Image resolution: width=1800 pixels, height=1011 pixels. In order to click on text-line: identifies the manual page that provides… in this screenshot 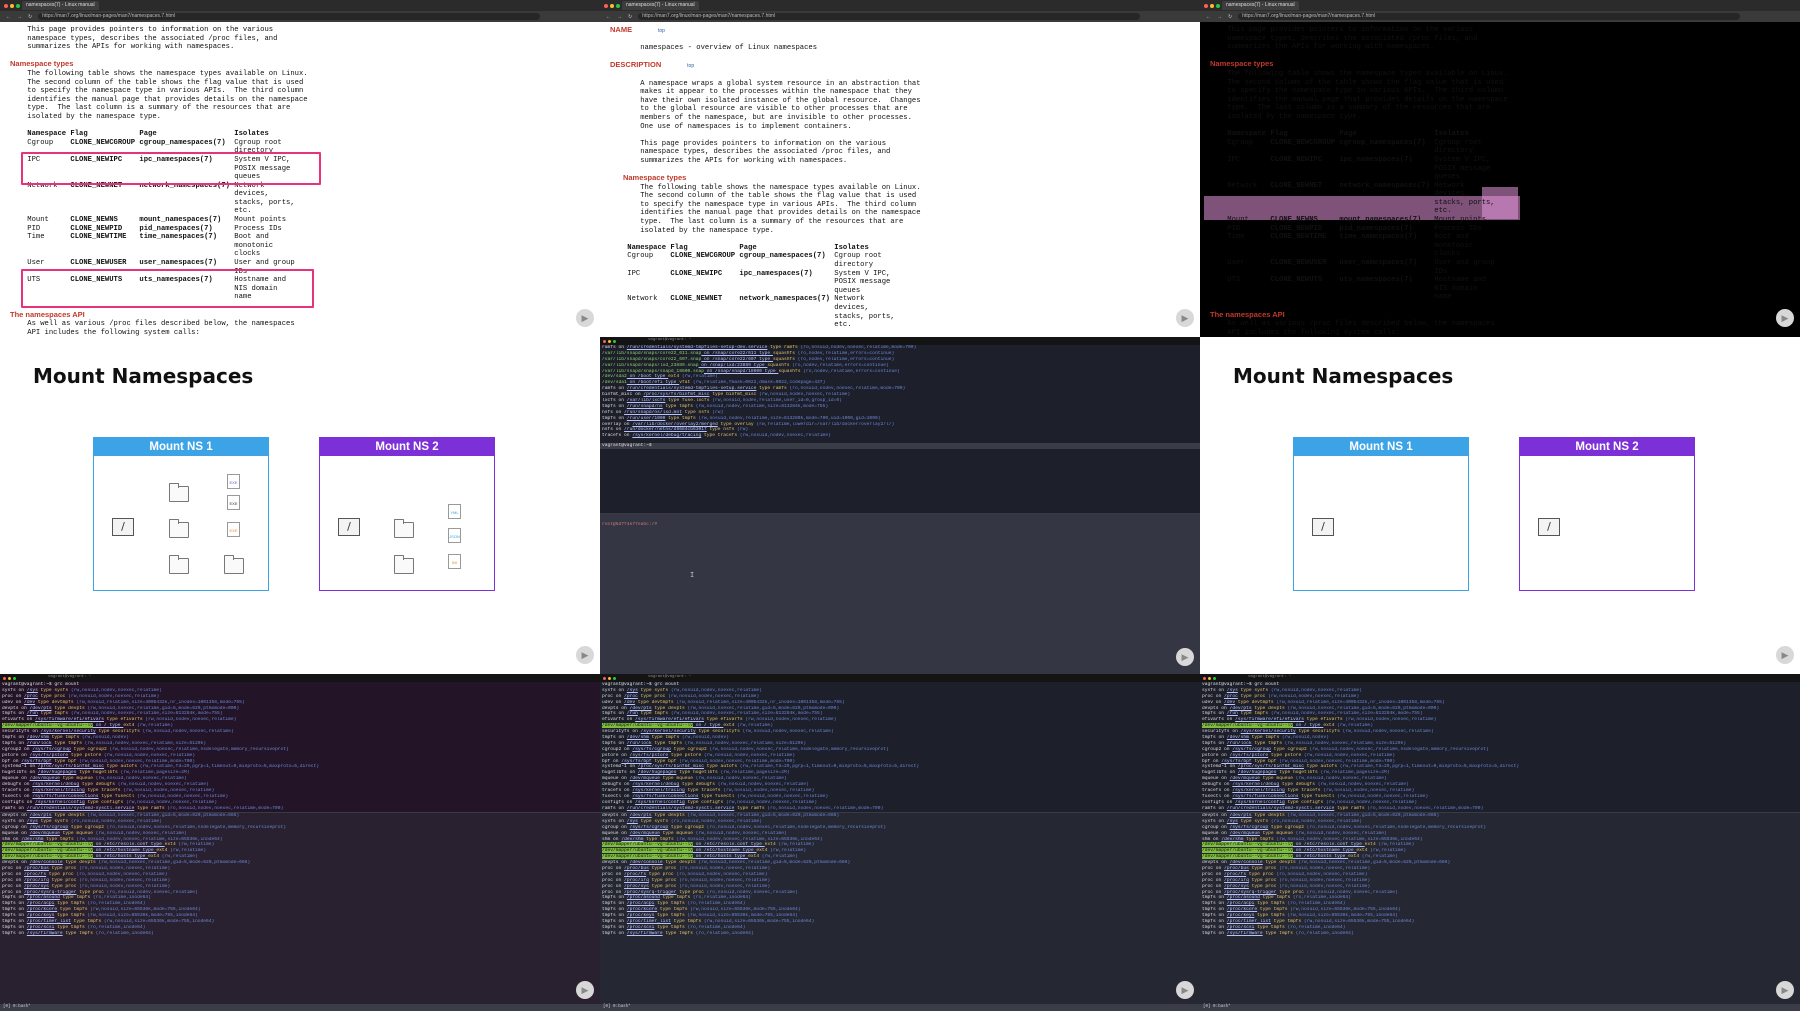, I will do `click(1359, 99)`.